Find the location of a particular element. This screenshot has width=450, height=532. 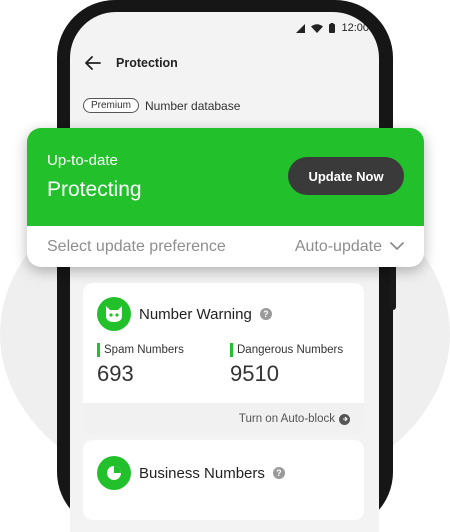

spam-indicator-bar is located at coordinates (98, 350).